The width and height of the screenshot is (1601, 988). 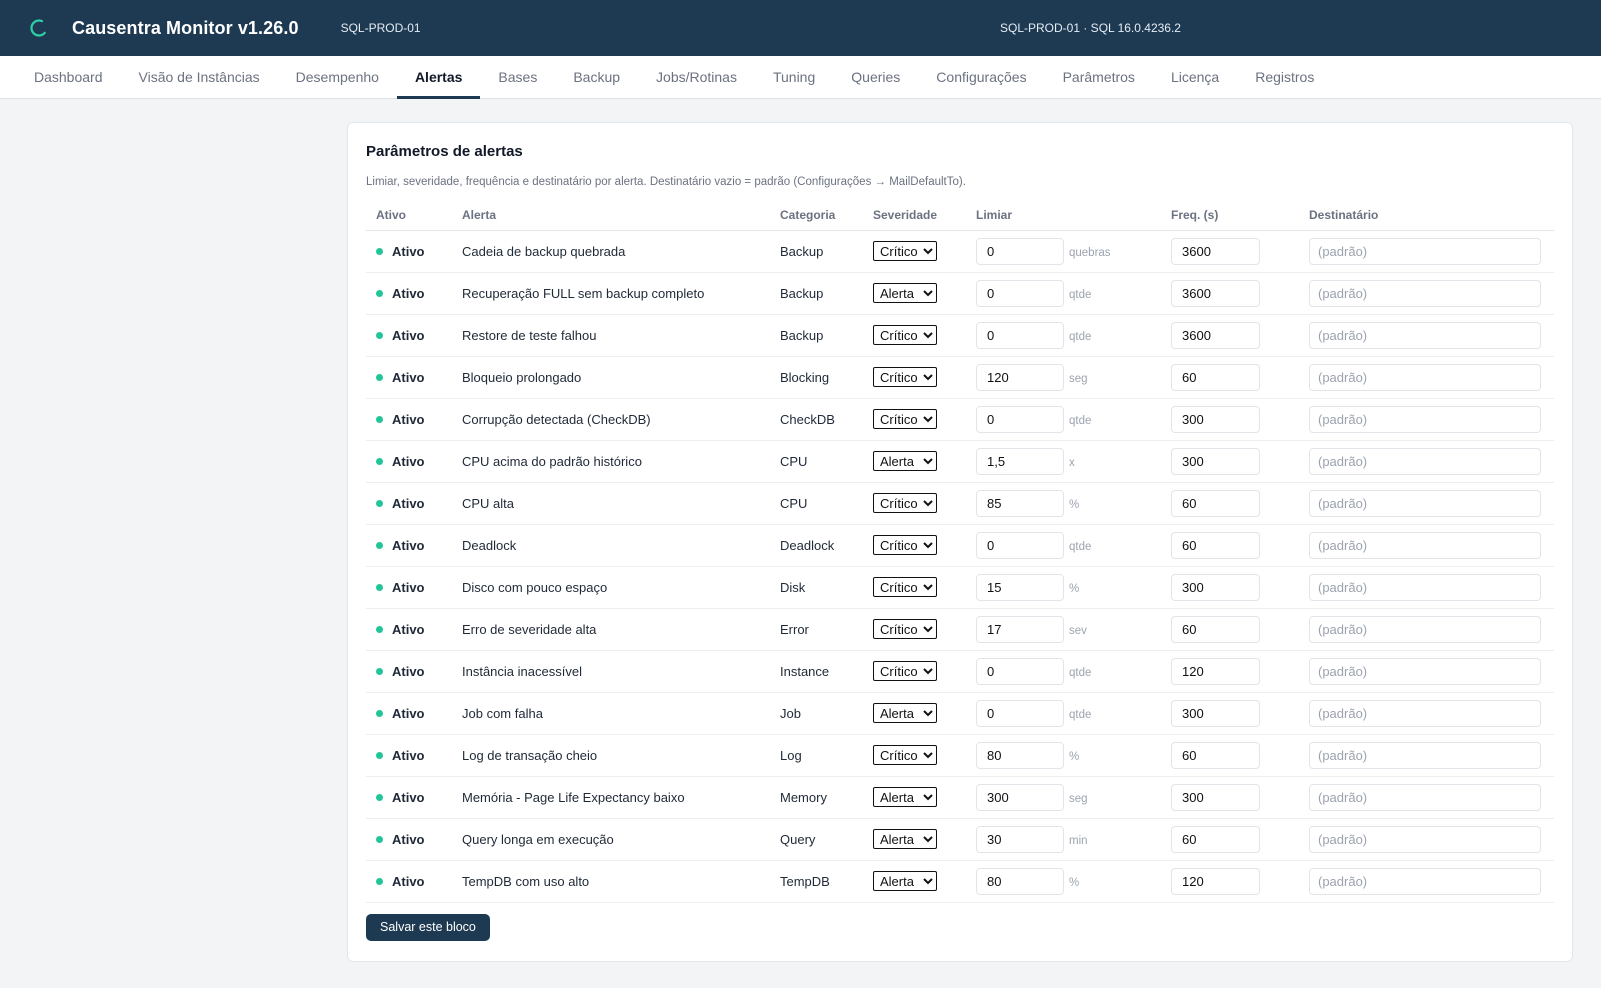 I want to click on tab-parametros: Parâmetros, so click(x=1099, y=77).